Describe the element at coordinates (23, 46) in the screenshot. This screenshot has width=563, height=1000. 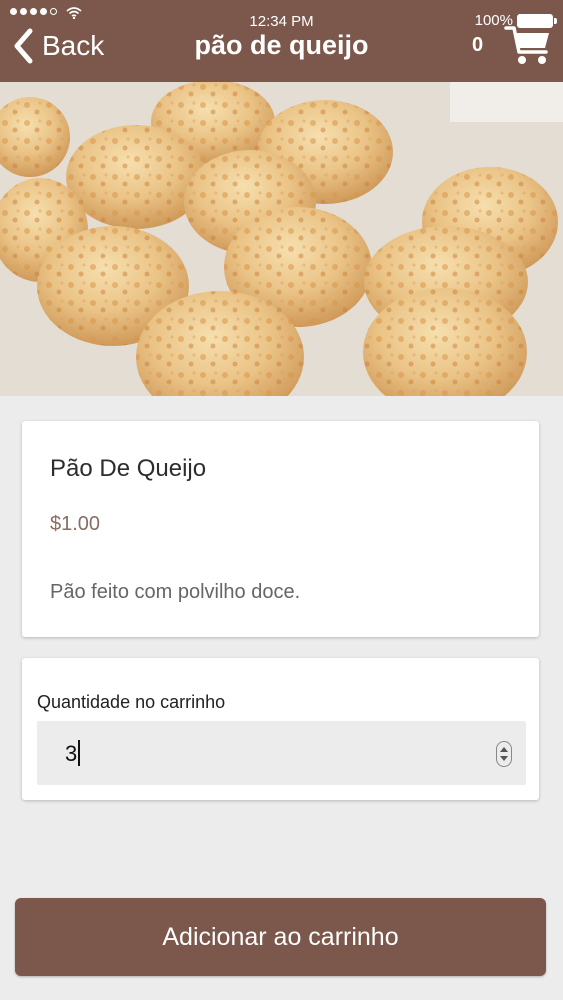
I see `chevron-left-icon` at that location.